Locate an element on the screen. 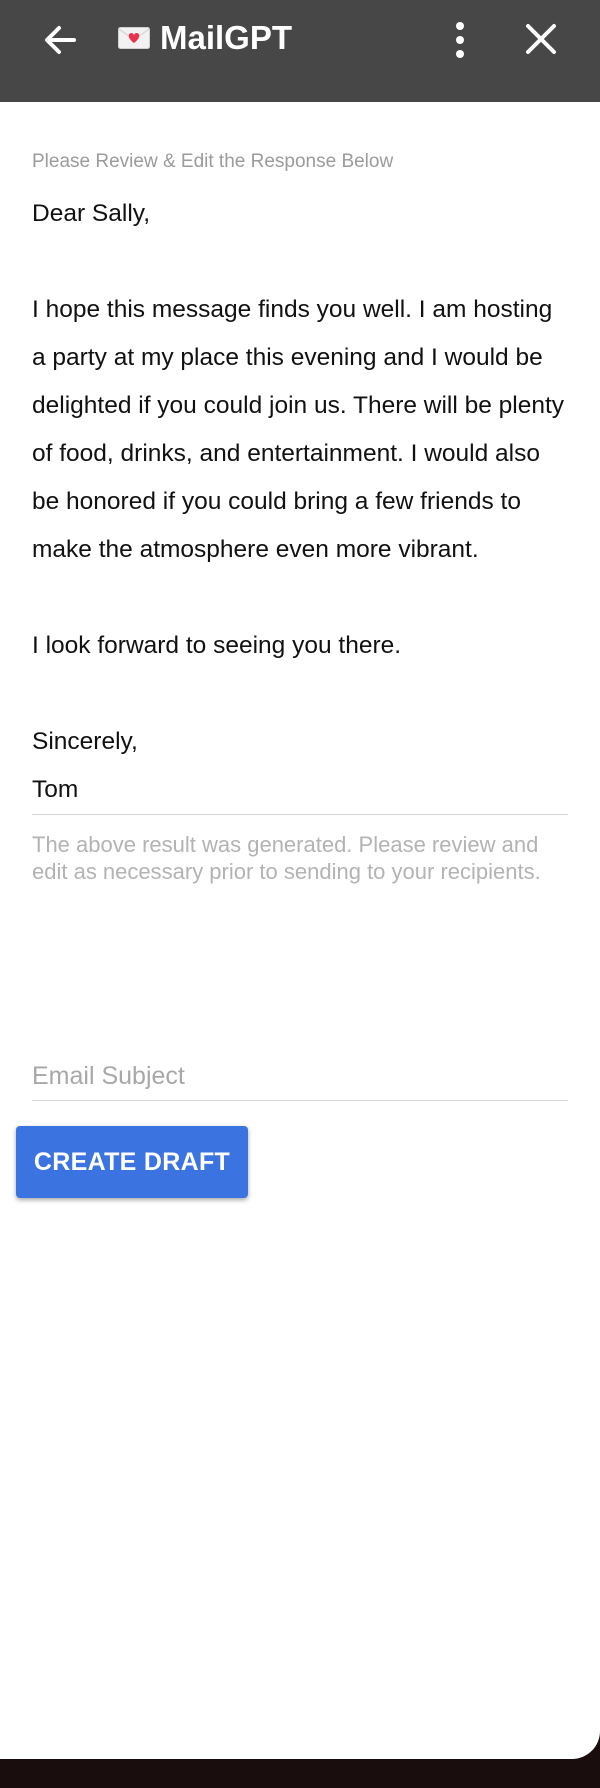 This screenshot has width=600, height=1788. app-title-text: MailGPT is located at coordinates (226, 37).